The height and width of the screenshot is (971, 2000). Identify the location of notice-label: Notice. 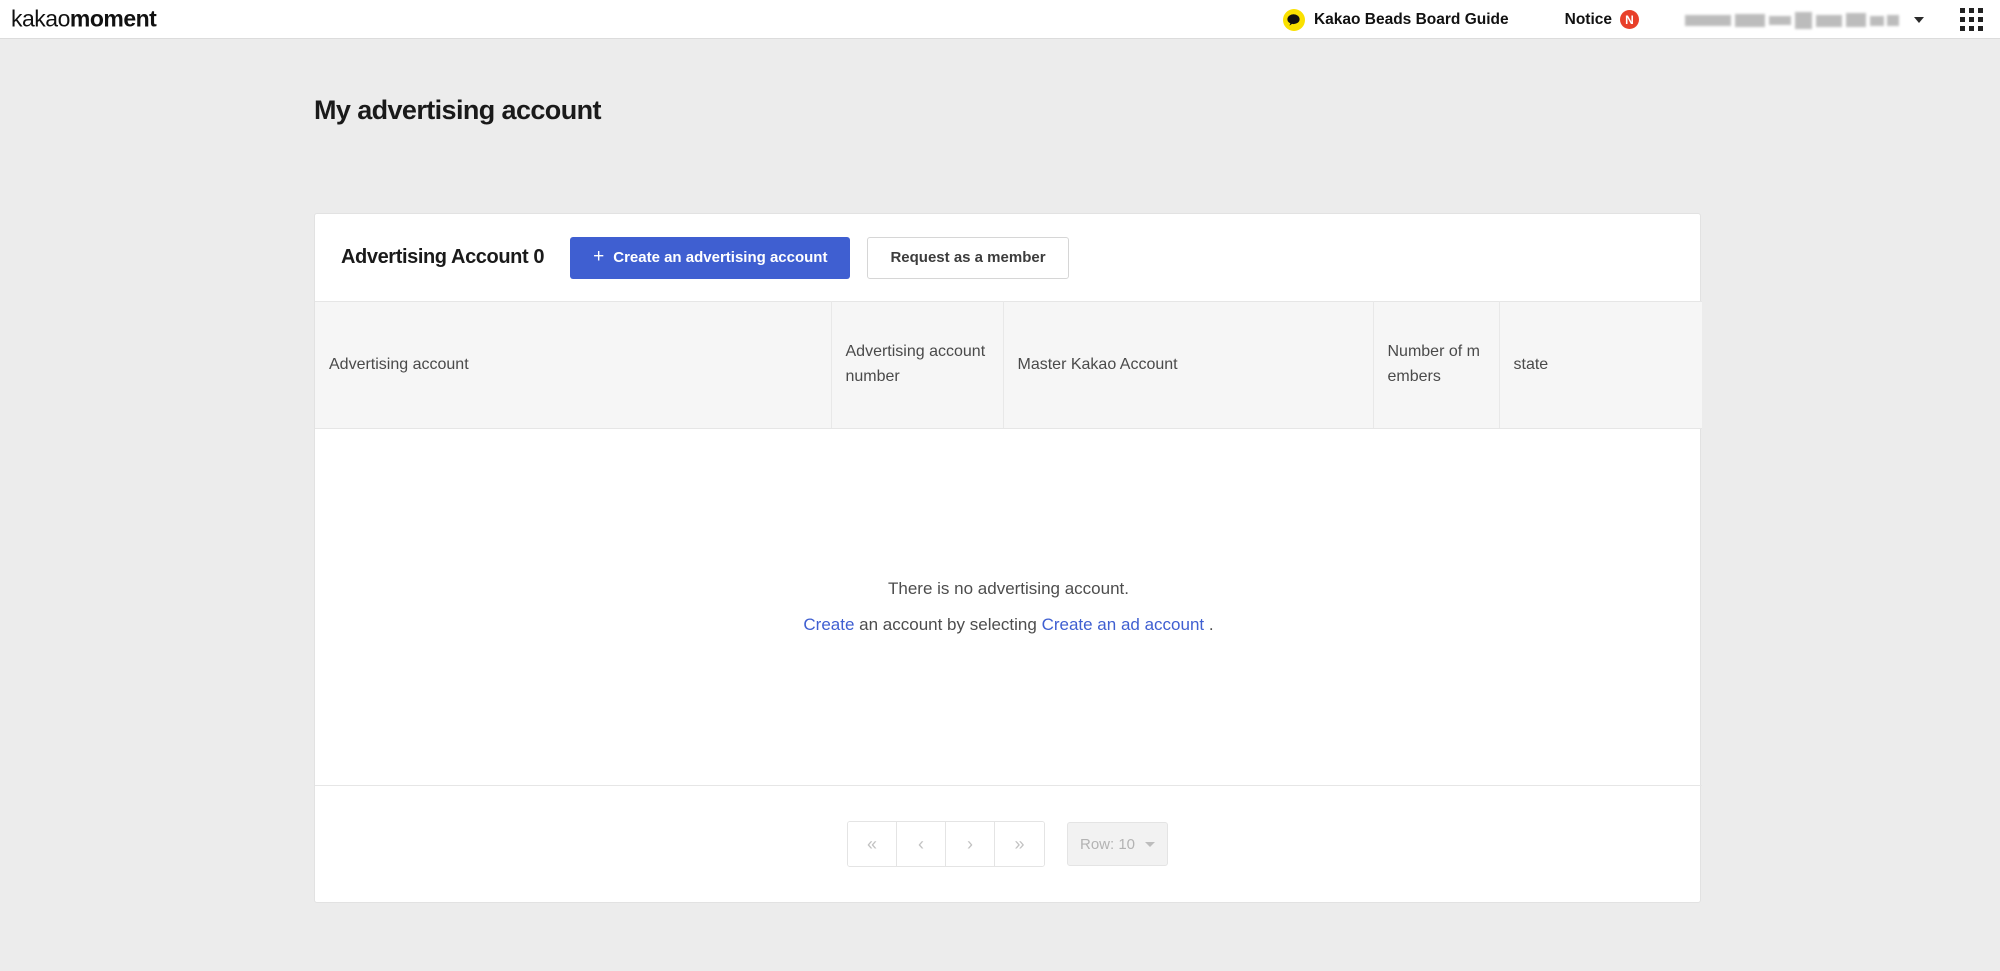
(1588, 19).